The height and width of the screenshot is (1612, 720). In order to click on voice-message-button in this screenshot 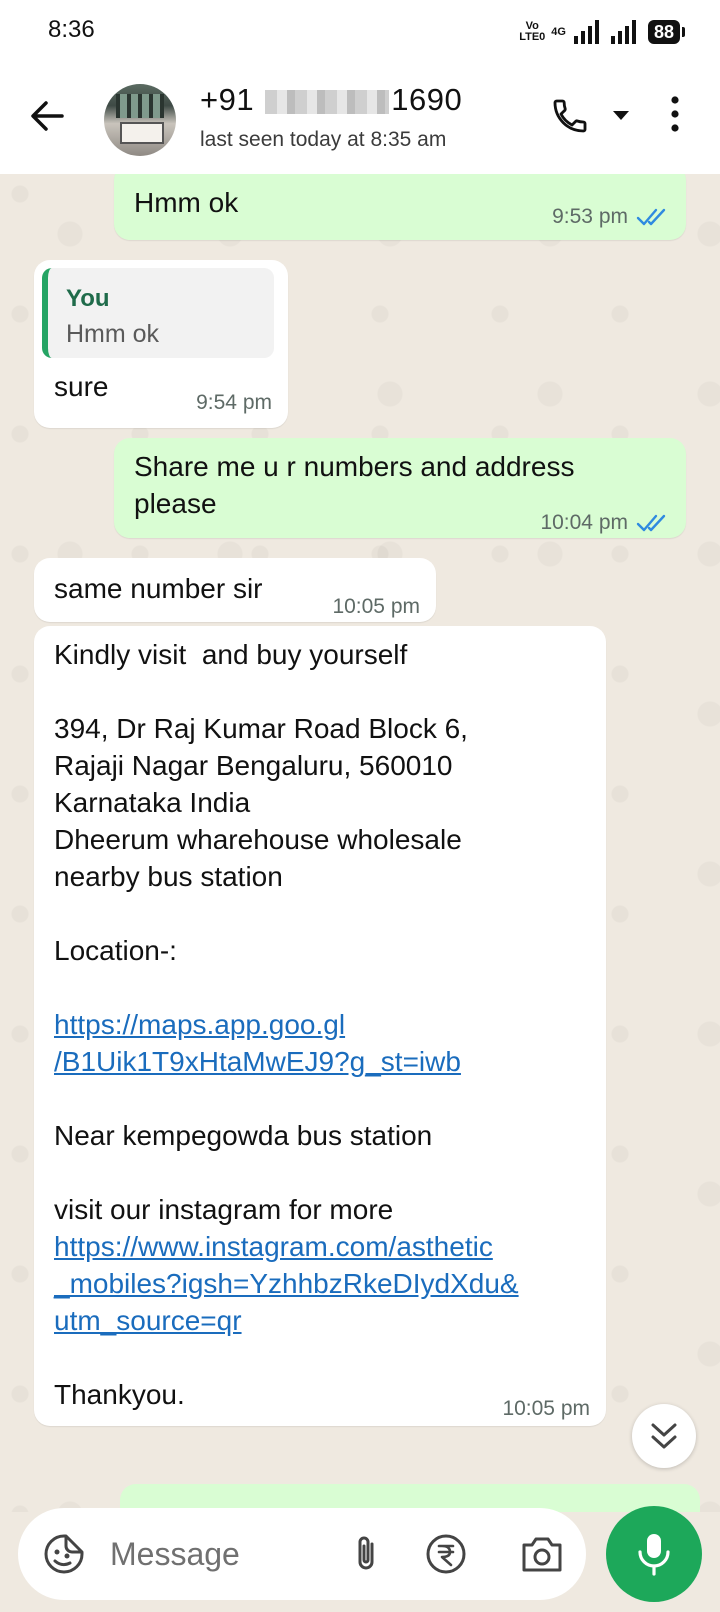, I will do `click(654, 1554)`.